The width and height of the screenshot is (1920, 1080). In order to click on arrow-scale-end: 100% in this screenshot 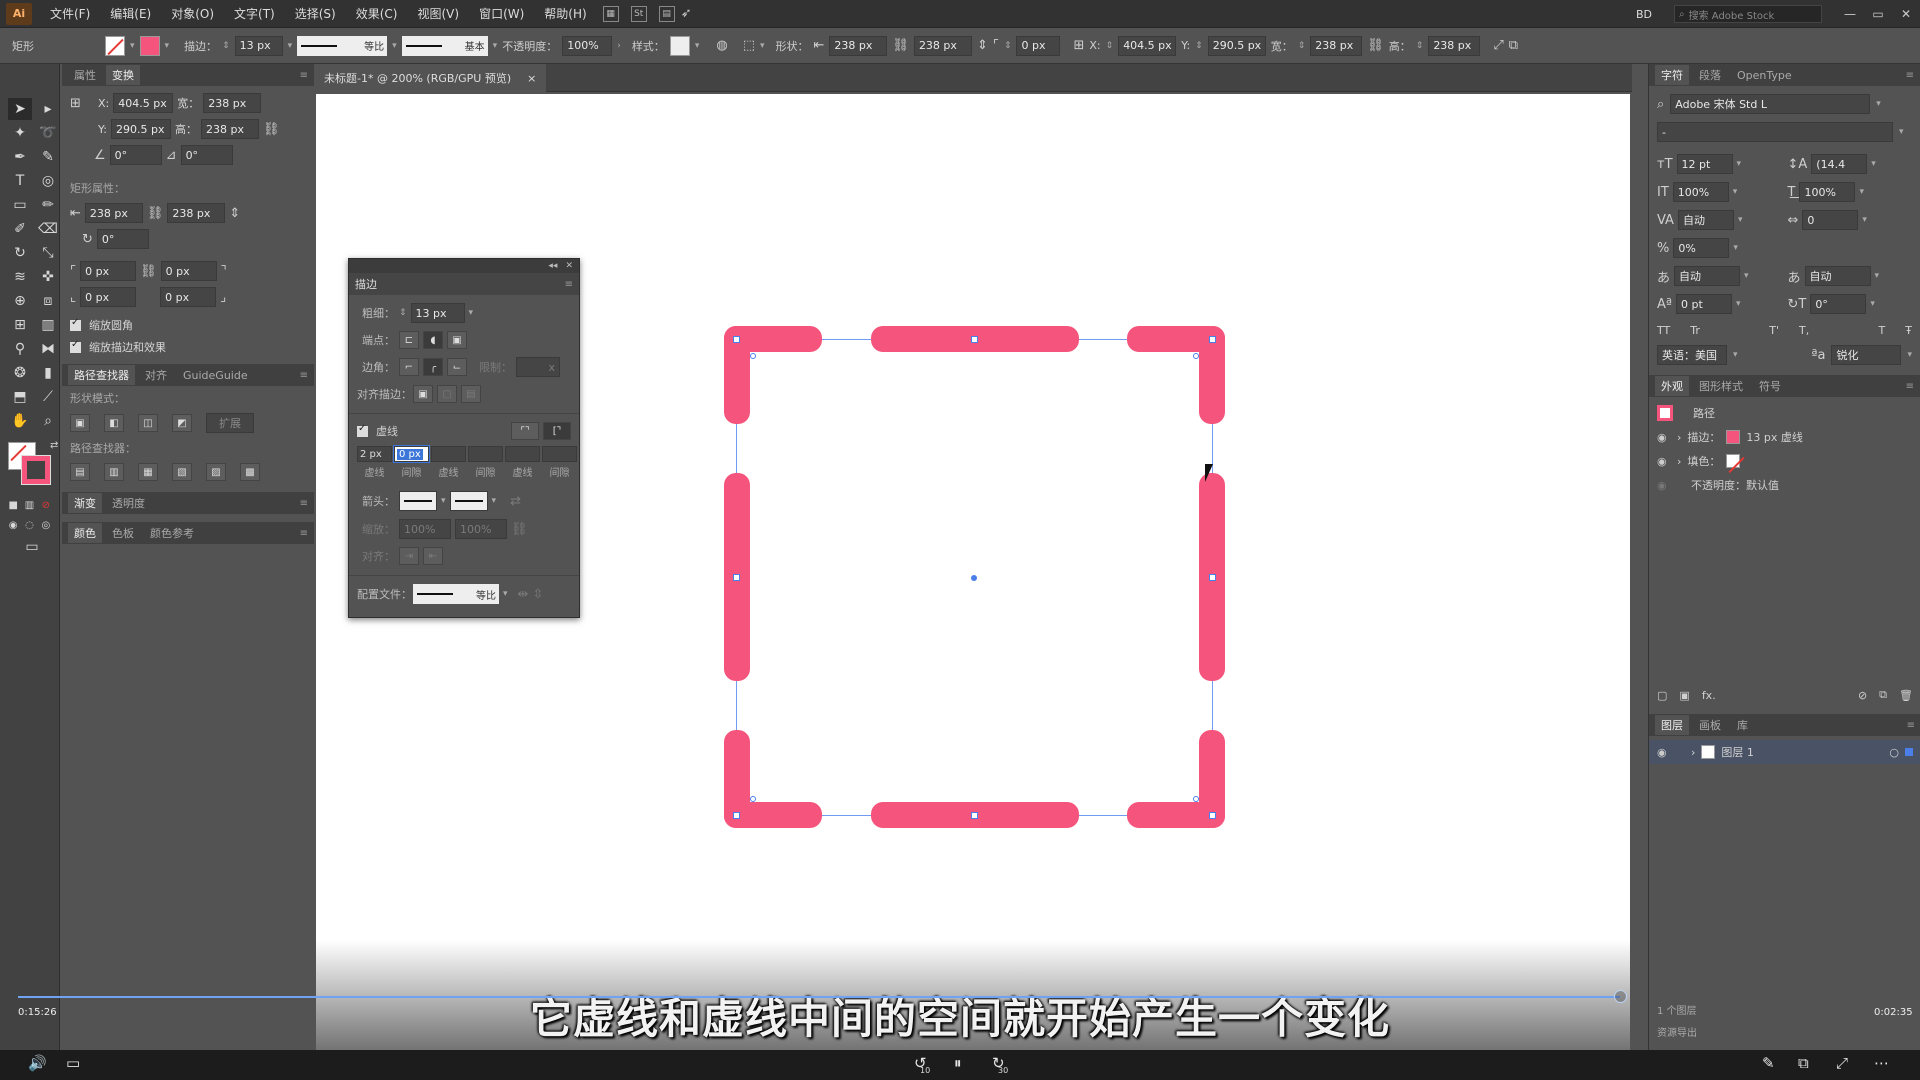, I will do `click(481, 529)`.